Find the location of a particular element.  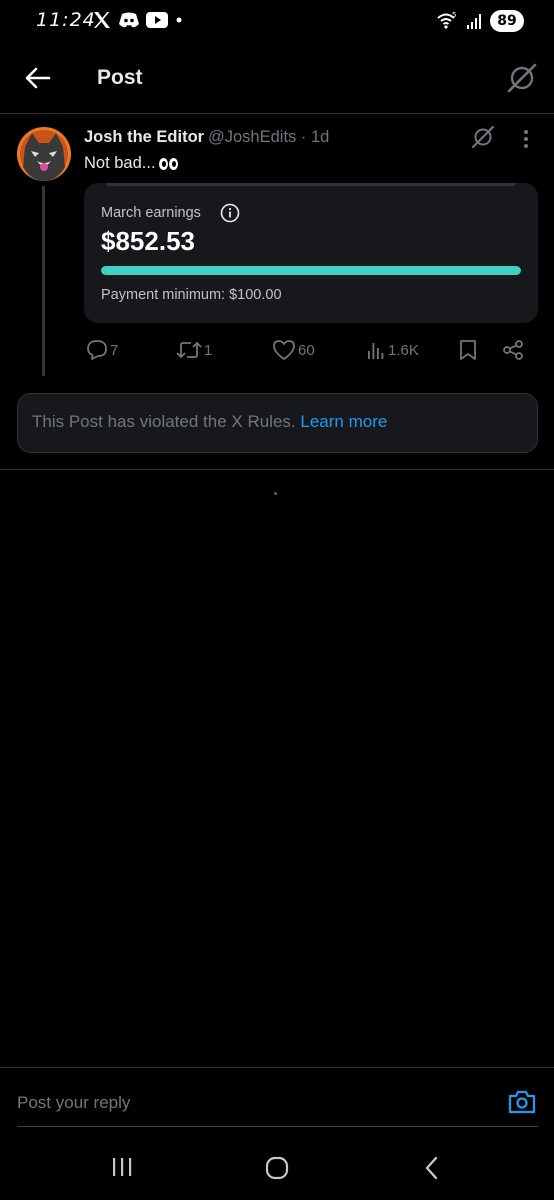

repost-count: 1 is located at coordinates (208, 350).